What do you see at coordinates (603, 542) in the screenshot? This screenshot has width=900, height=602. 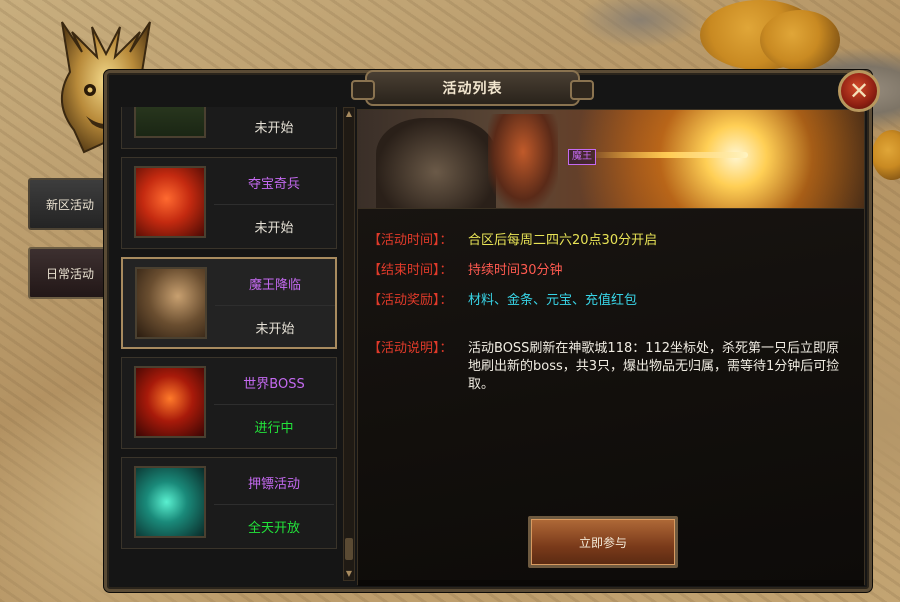 I see `join-now-button: 立即参与` at bounding box center [603, 542].